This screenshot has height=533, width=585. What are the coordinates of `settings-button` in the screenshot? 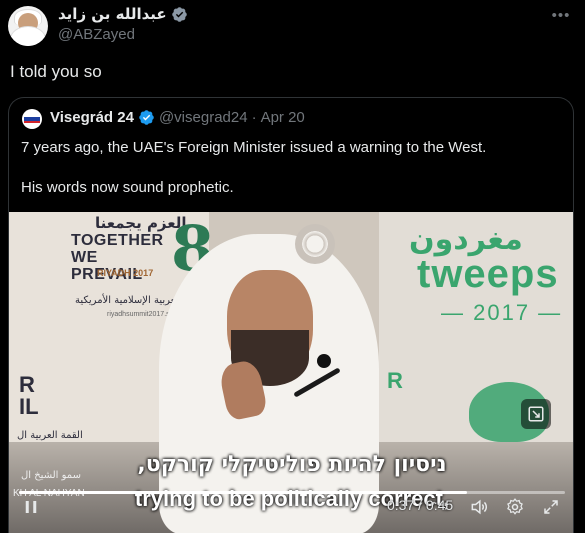 It's located at (515, 507).